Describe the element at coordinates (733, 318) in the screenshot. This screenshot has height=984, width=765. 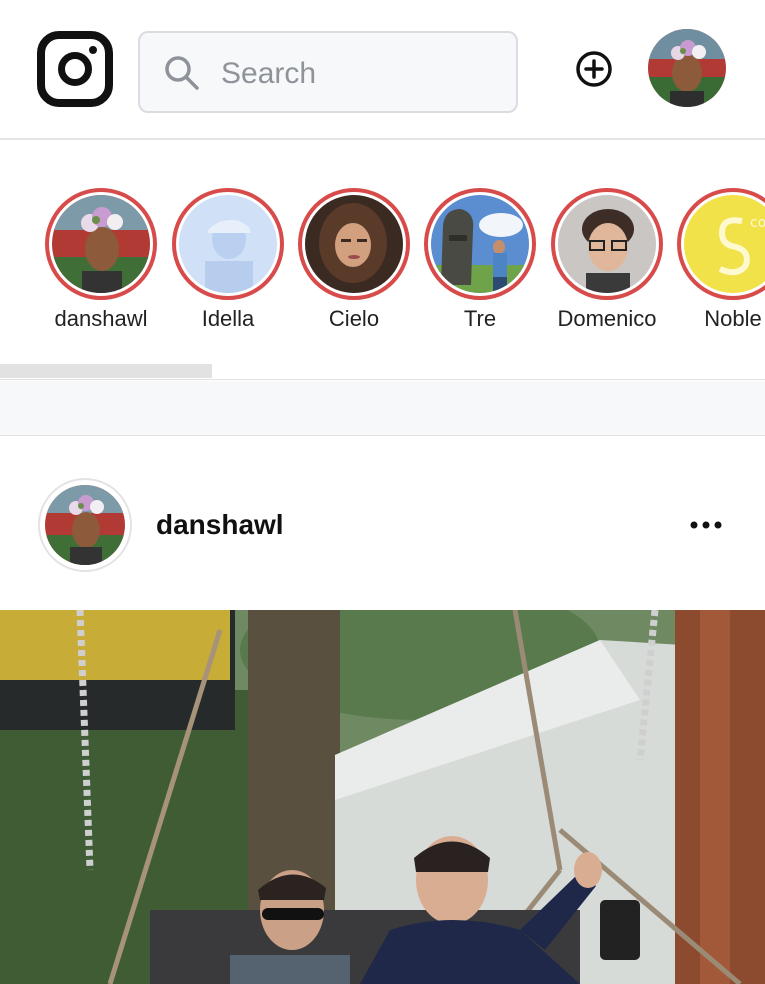
I see `story-username: Noble` at that location.